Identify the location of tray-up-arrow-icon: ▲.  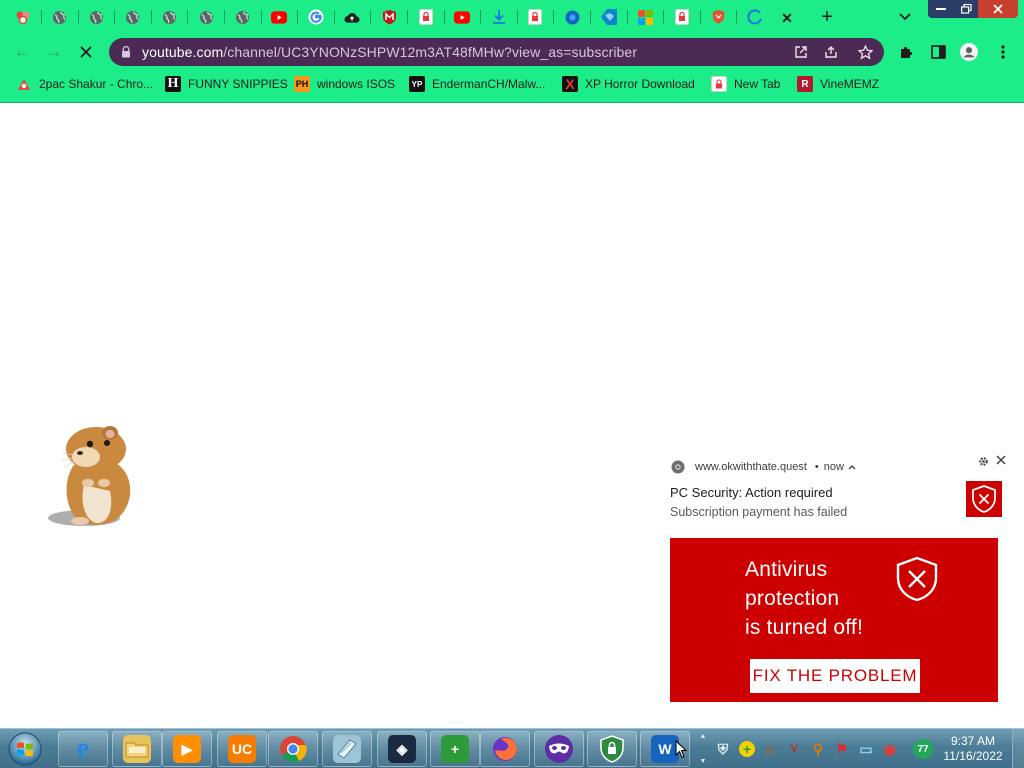
(703, 736).